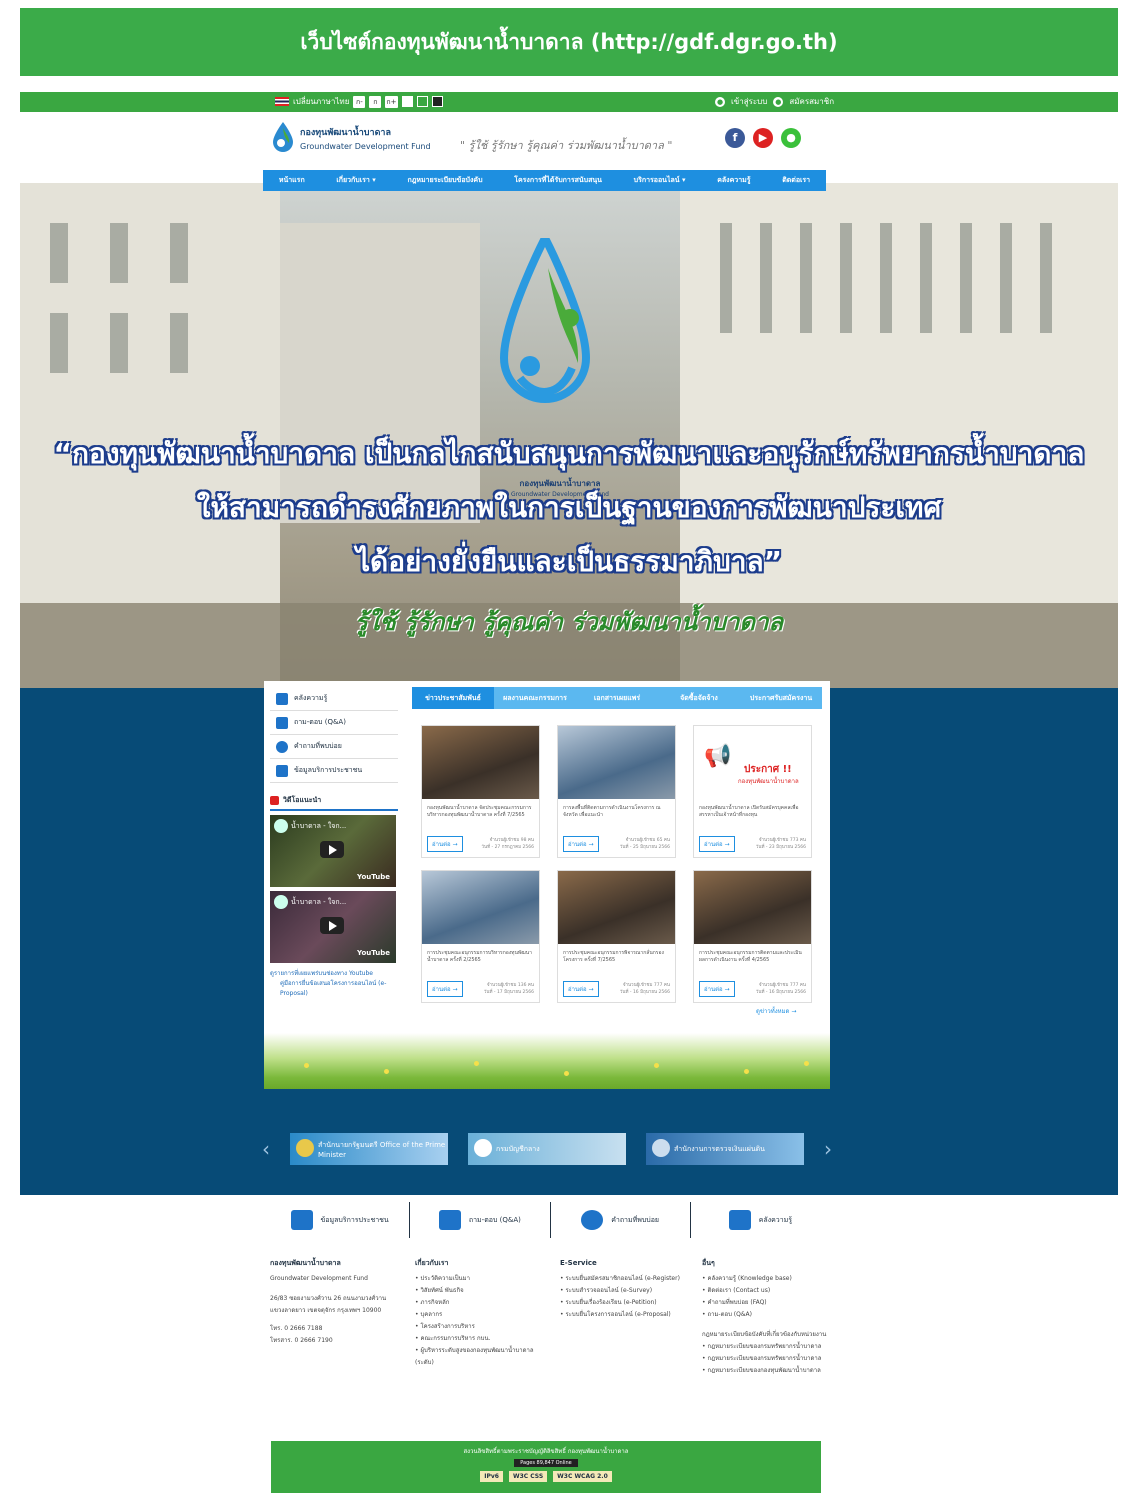 The width and height of the screenshot is (1129, 1500). I want to click on contrast-green-button, so click(422, 101).